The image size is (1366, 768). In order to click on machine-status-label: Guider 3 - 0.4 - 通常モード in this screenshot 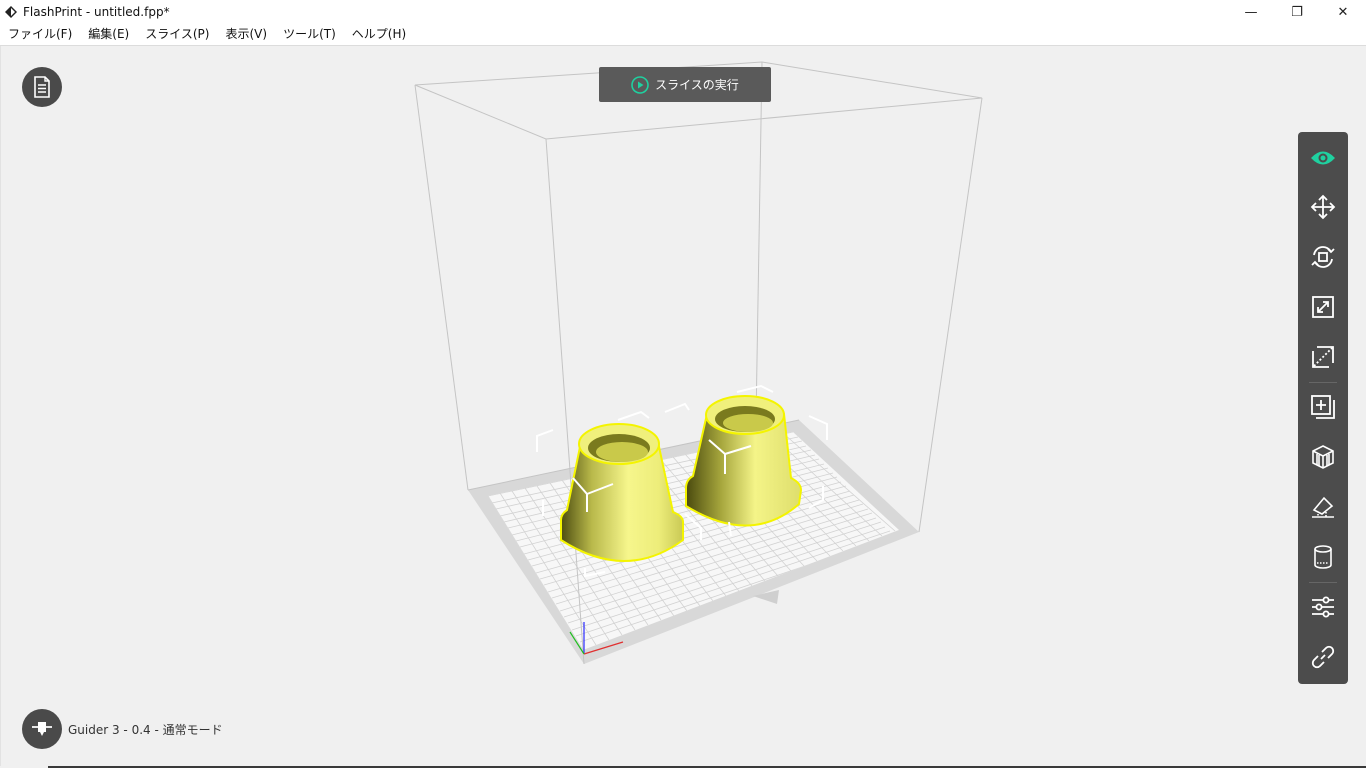, I will do `click(145, 730)`.